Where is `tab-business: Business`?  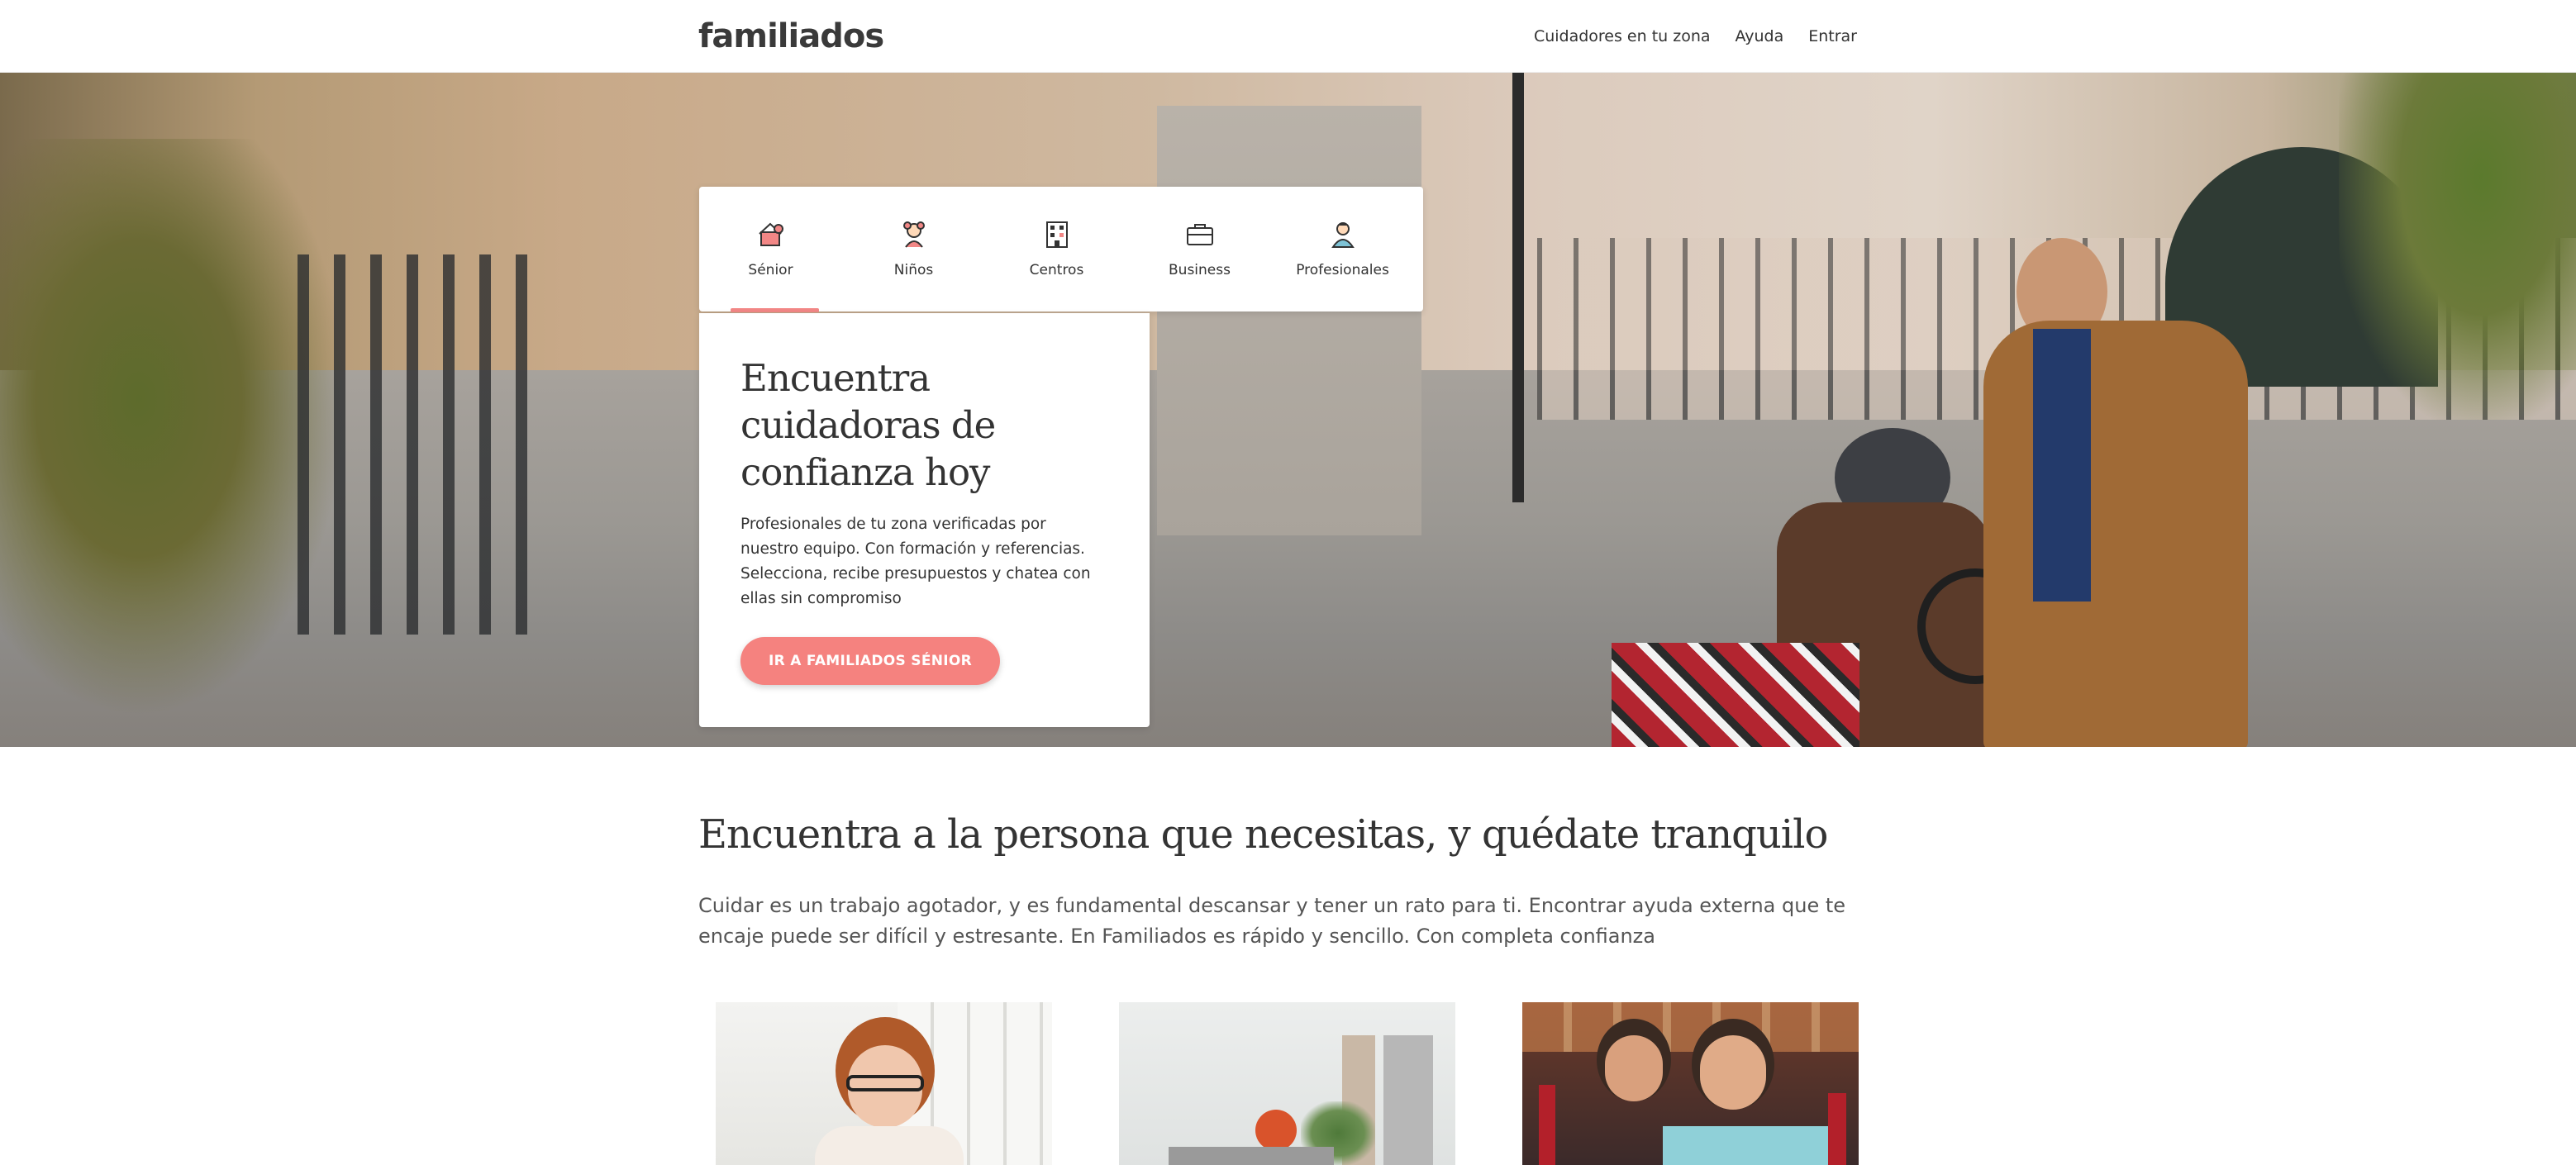
tab-business: Business is located at coordinates (1199, 249).